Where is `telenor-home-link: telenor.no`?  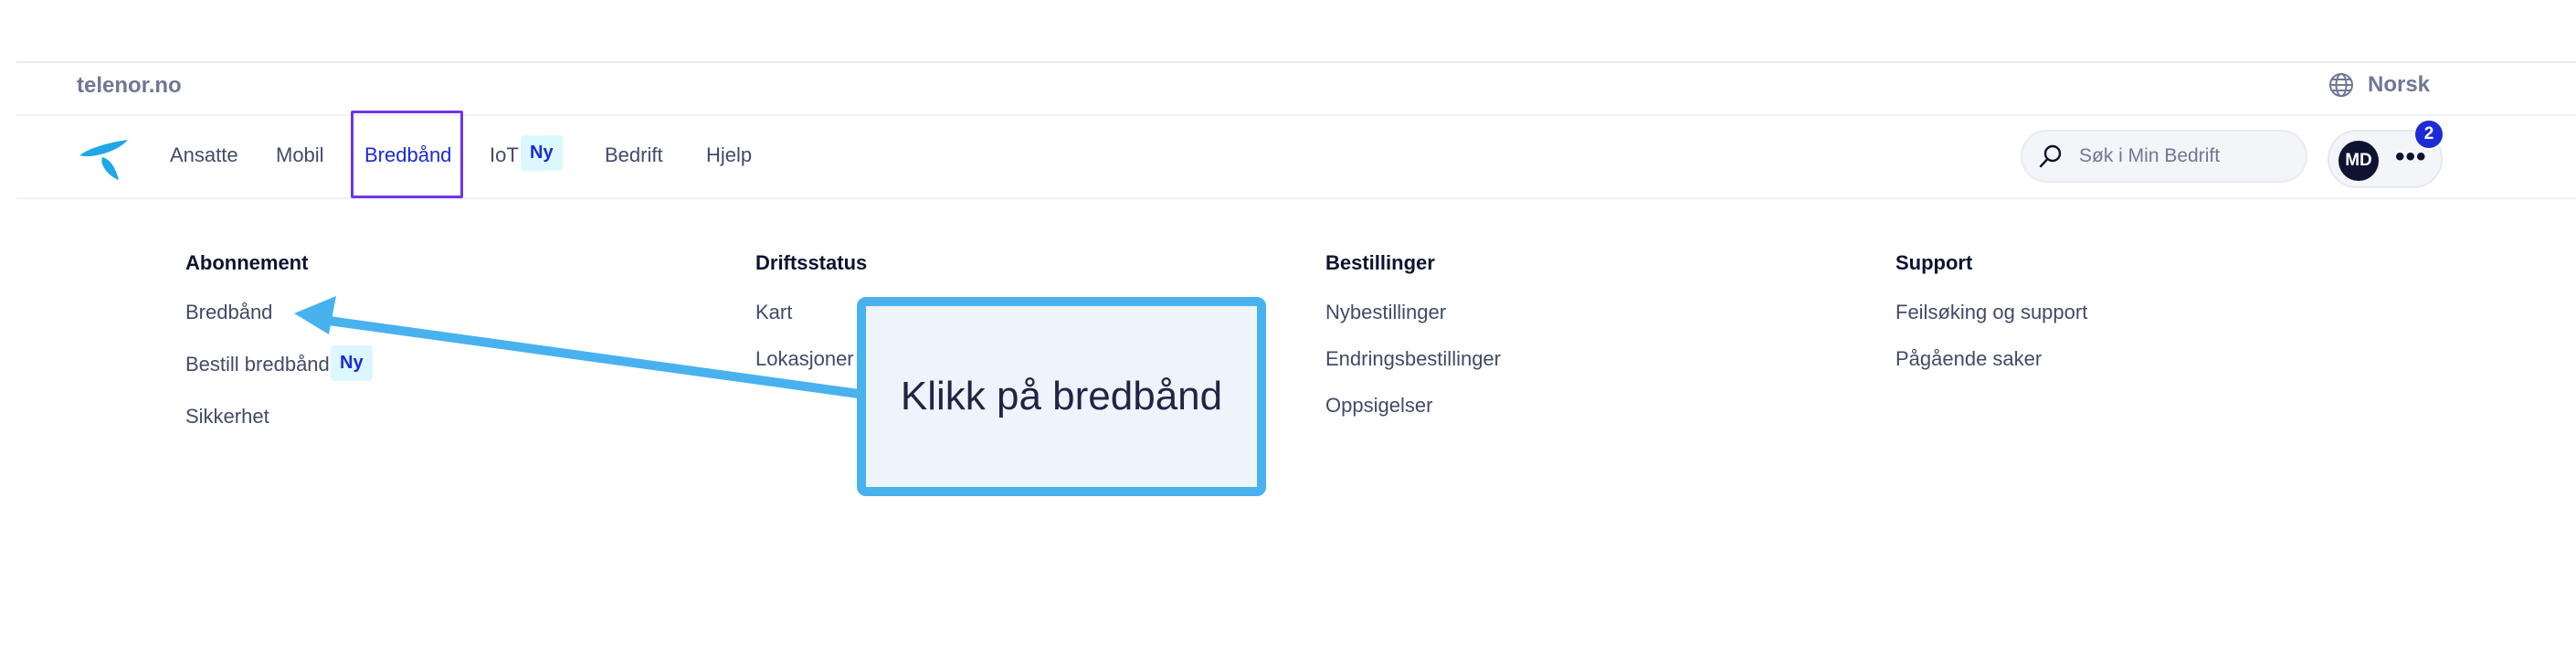 telenor-home-link: telenor.no is located at coordinates (129, 86).